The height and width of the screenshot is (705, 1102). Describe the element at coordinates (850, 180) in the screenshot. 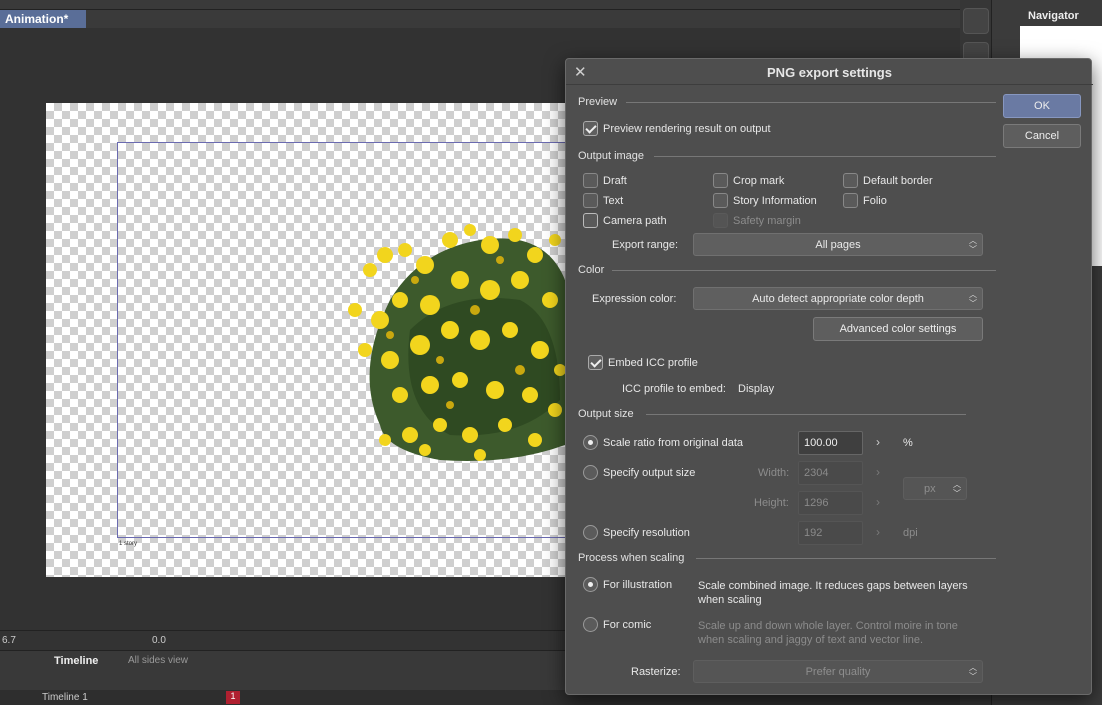

I see `default-border-checkbox` at that location.